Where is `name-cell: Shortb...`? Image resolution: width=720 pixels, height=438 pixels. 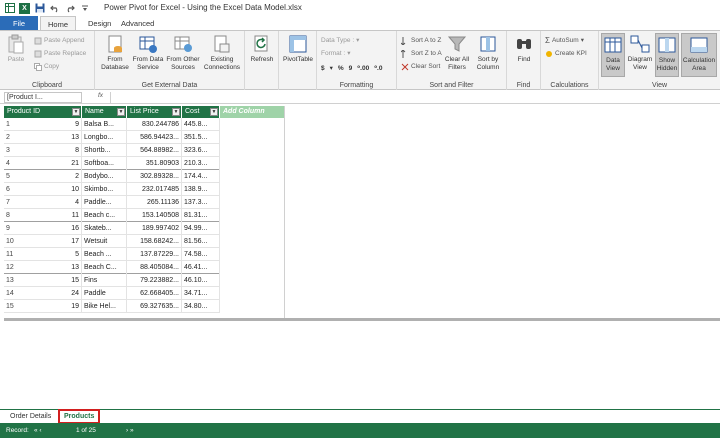
name-cell: Shortb... is located at coordinates (104, 150).